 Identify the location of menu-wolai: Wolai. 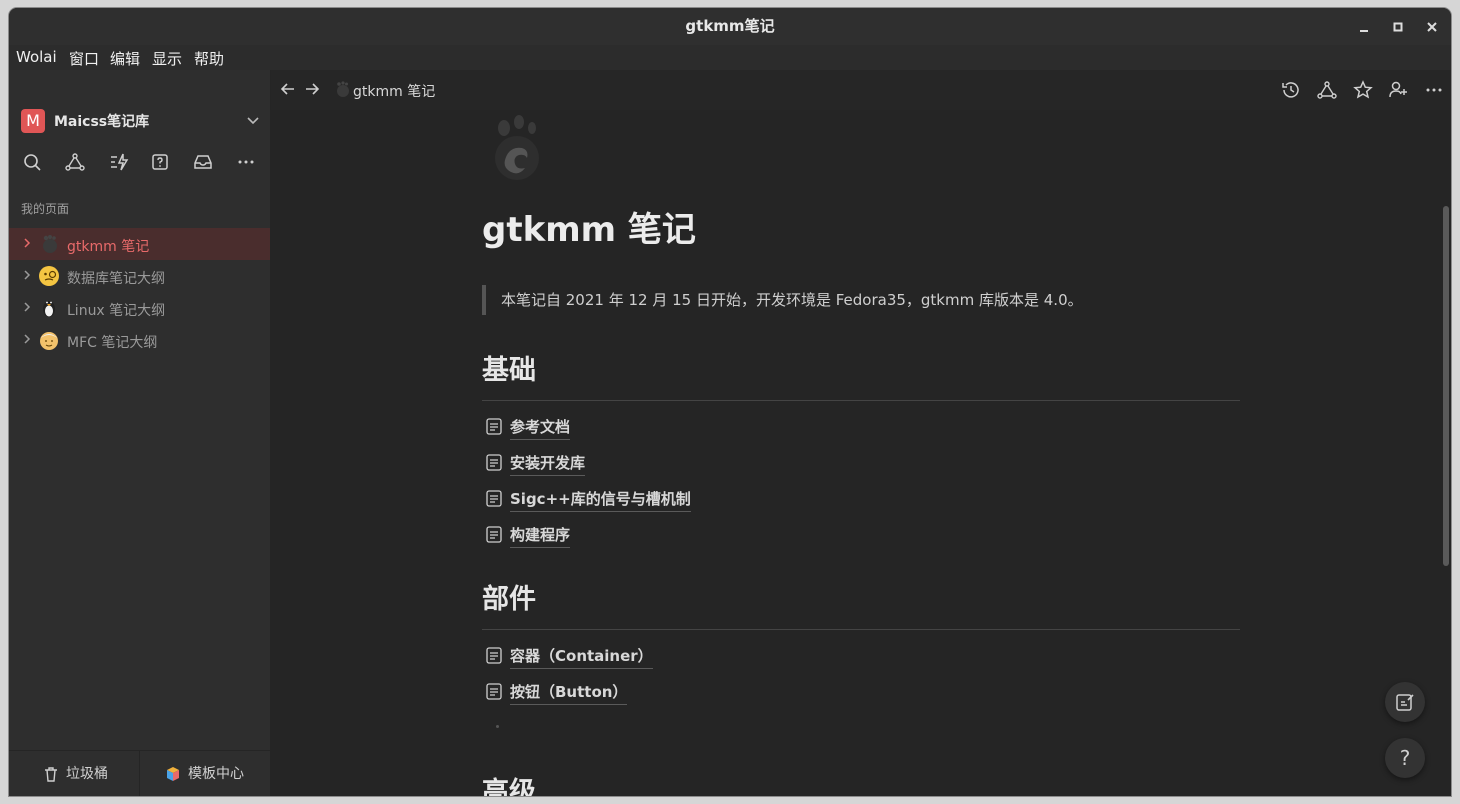
(36, 57).